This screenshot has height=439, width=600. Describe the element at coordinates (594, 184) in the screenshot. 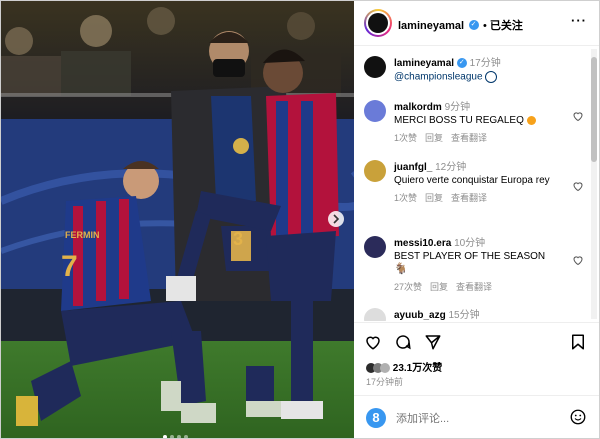

I see `comments-scrollbar` at that location.